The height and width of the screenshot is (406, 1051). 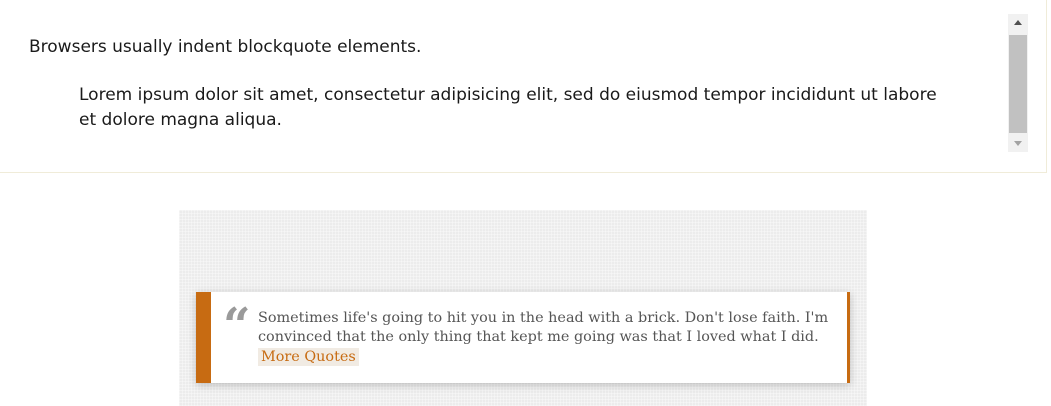 I want to click on scroll-down-icon, so click(x=1018, y=143).